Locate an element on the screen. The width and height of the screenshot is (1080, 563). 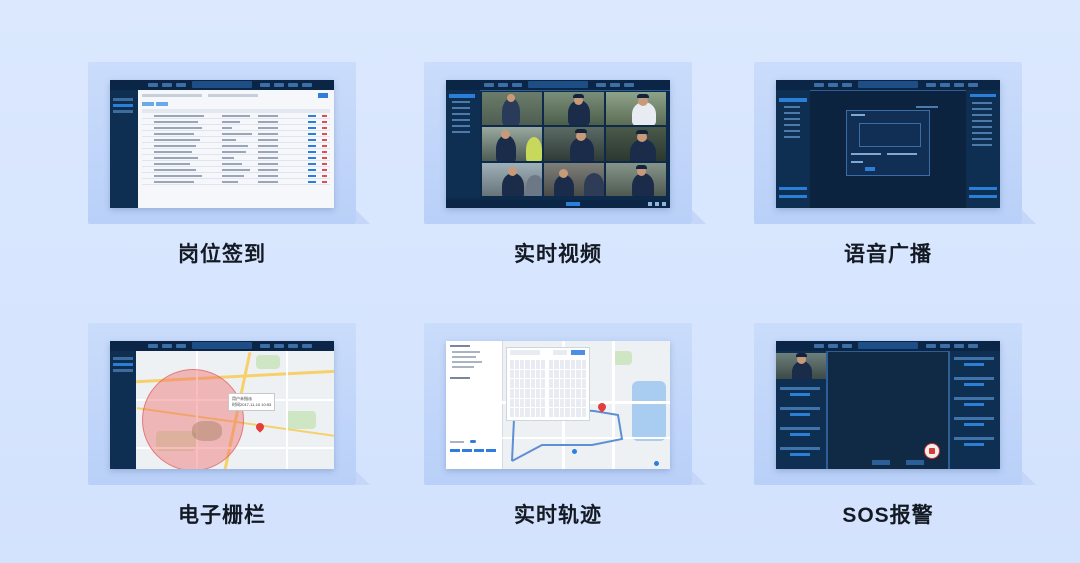
sos-alarm-icon is located at coordinates (932, 451).